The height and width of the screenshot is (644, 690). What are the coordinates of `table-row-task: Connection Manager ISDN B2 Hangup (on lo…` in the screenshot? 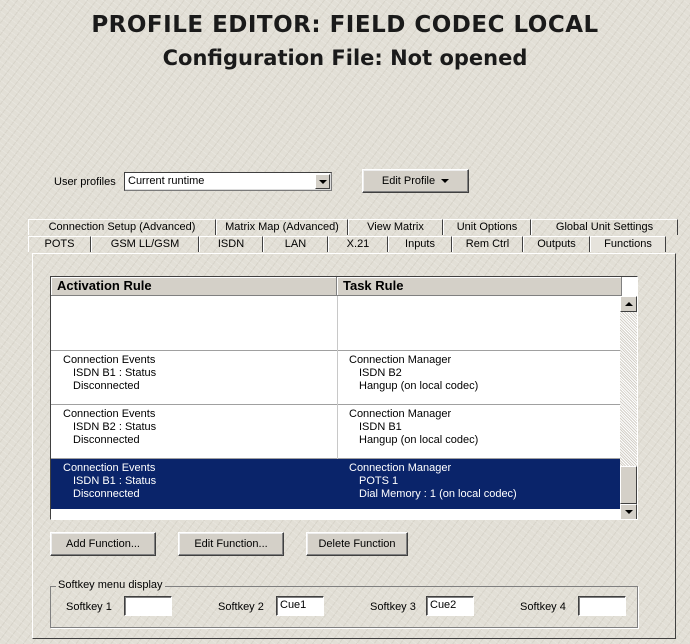 It's located at (479, 378).